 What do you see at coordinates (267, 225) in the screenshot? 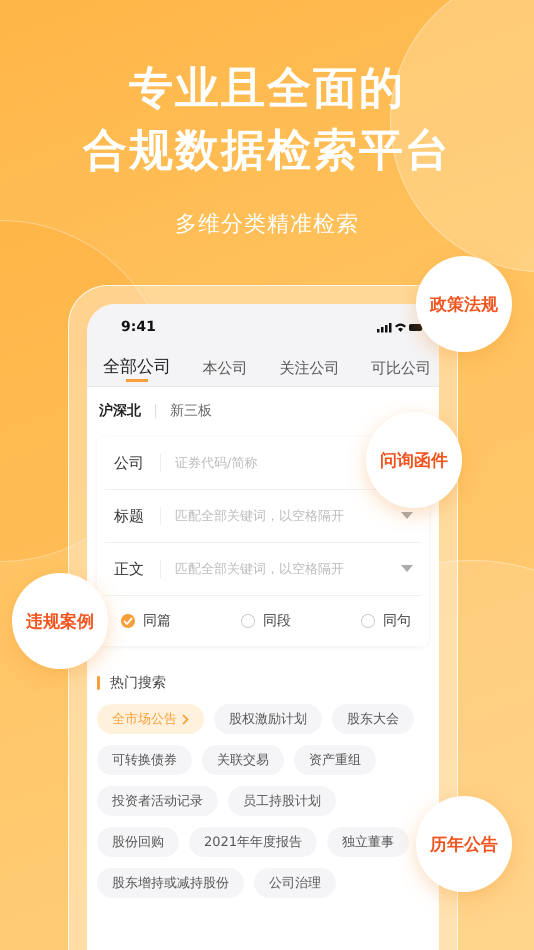
I see `subtitle: 多维分类精准检索` at bounding box center [267, 225].